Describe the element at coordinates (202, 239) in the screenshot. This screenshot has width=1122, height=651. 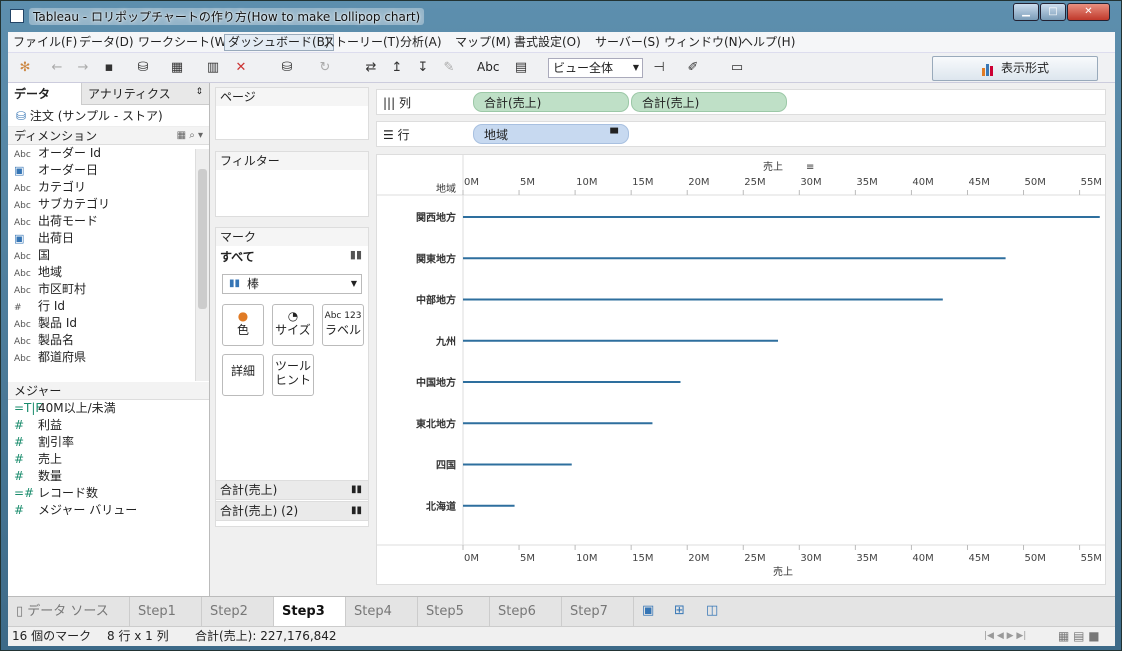
I see `scrollbar-thumb` at that location.